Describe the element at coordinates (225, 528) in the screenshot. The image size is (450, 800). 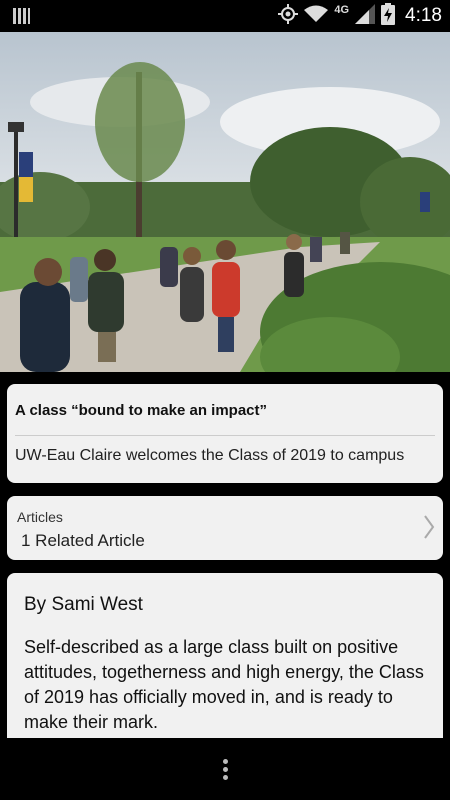
I see `related-articles-card: Articles 1 Related Article` at that location.